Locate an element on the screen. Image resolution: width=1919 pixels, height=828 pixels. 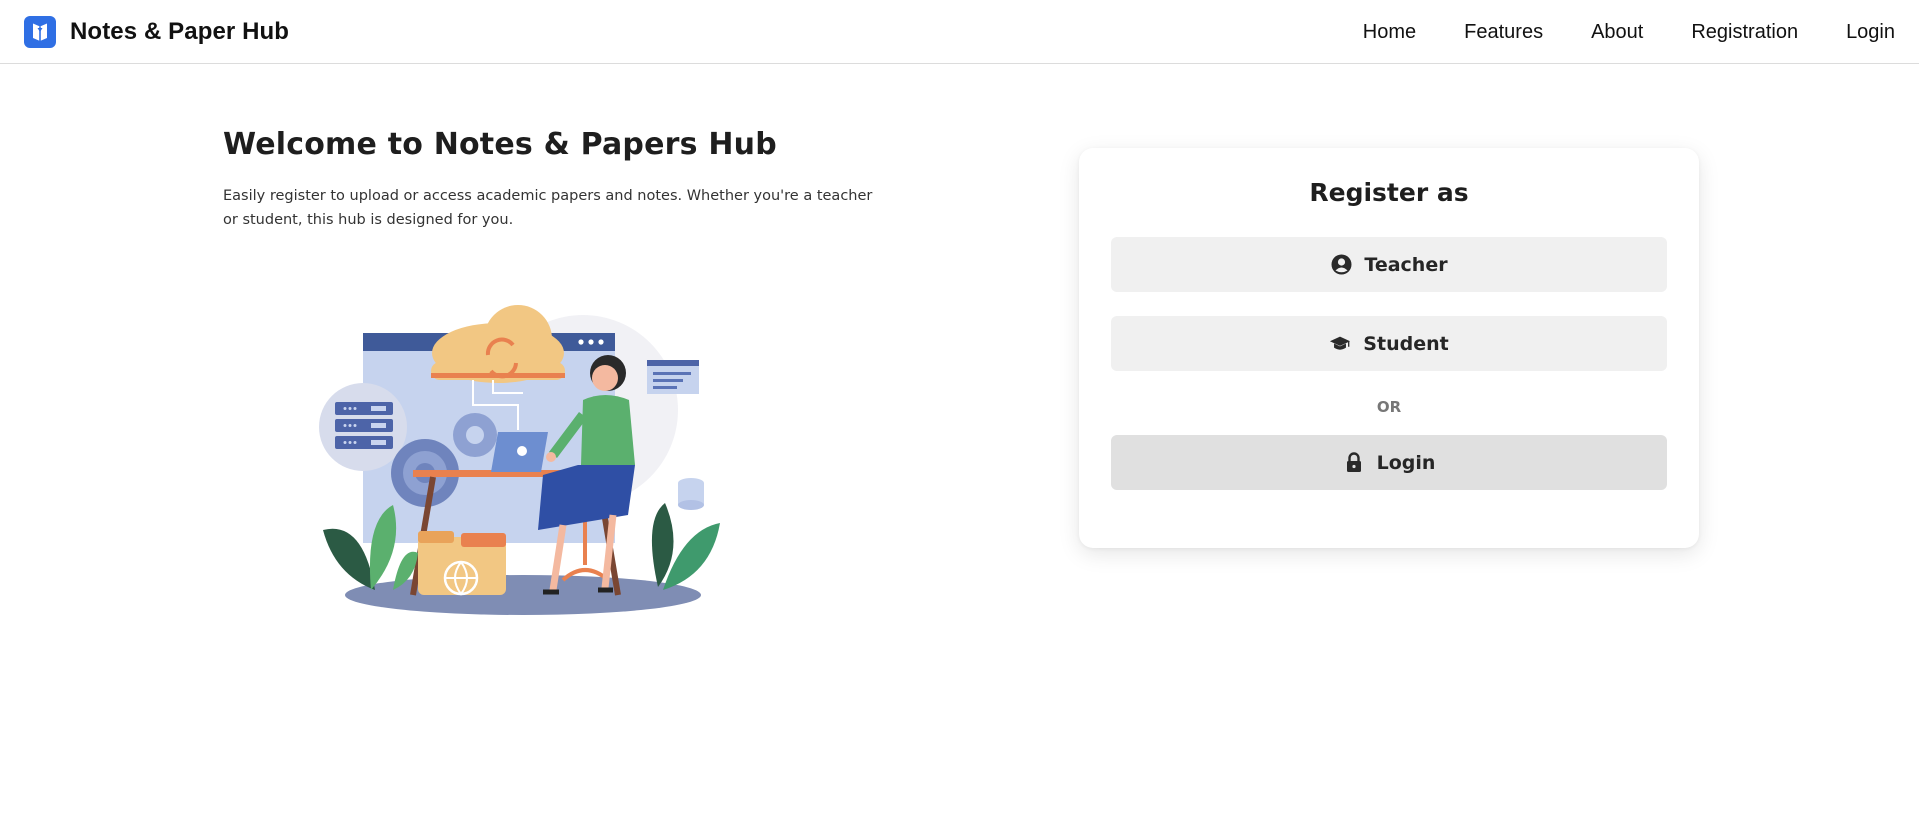
register-student-button: Student is located at coordinates (1389, 343).